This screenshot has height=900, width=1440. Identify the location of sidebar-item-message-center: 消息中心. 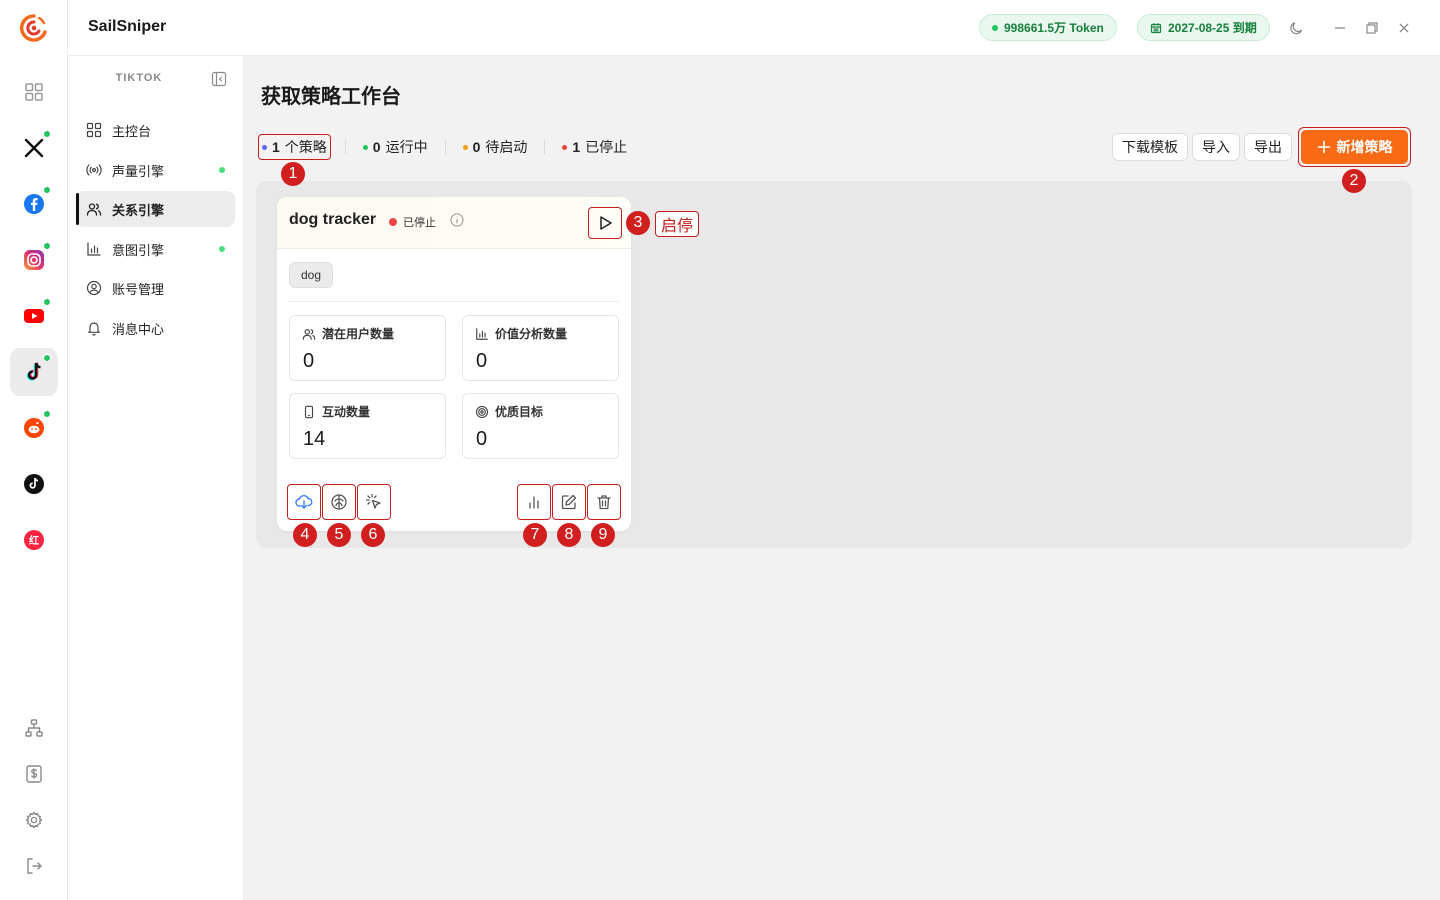
(155, 328).